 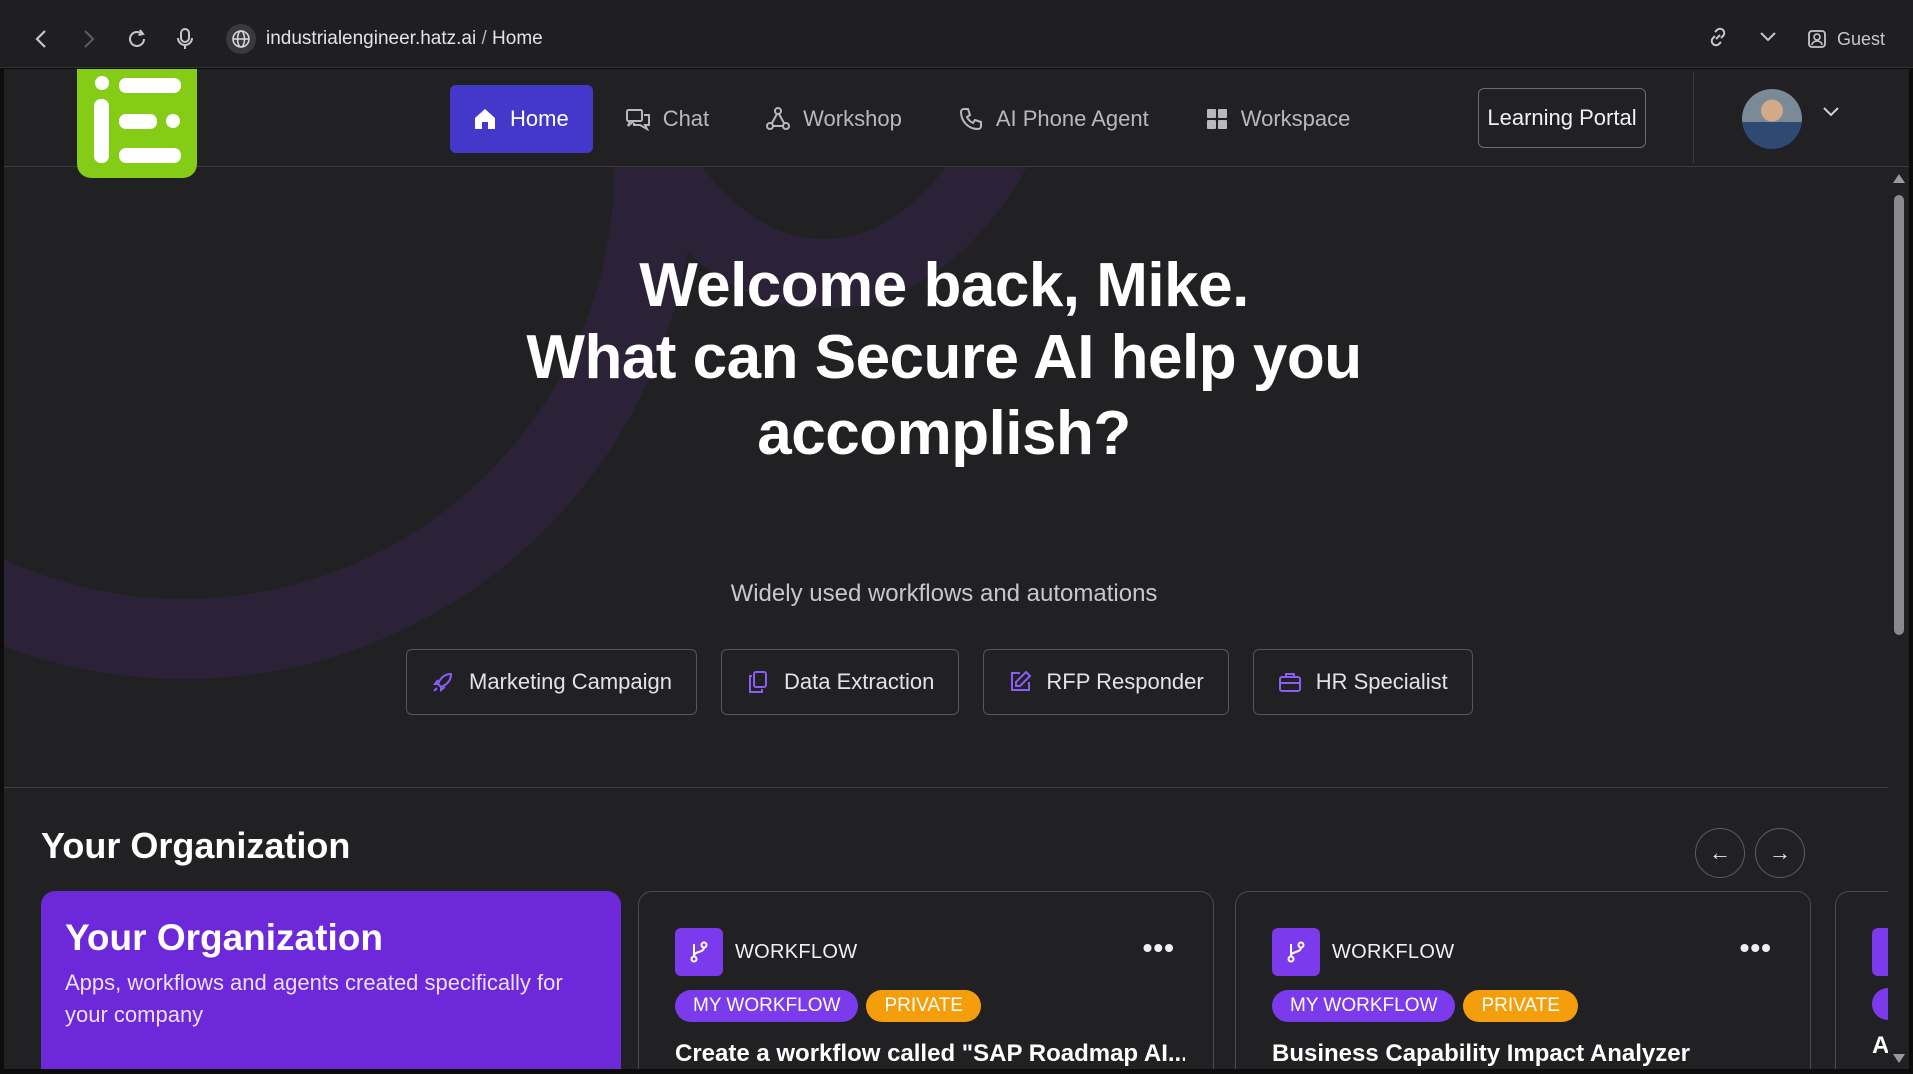 What do you see at coordinates (1881, 1045) in the screenshot?
I see `workflow-title: A` at bounding box center [1881, 1045].